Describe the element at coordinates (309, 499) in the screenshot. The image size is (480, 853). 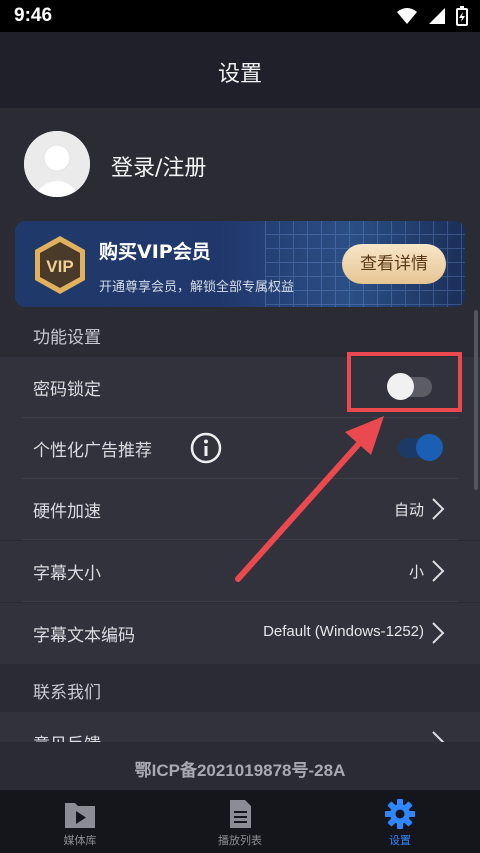
I see `pointer-arrow-annotation` at that location.